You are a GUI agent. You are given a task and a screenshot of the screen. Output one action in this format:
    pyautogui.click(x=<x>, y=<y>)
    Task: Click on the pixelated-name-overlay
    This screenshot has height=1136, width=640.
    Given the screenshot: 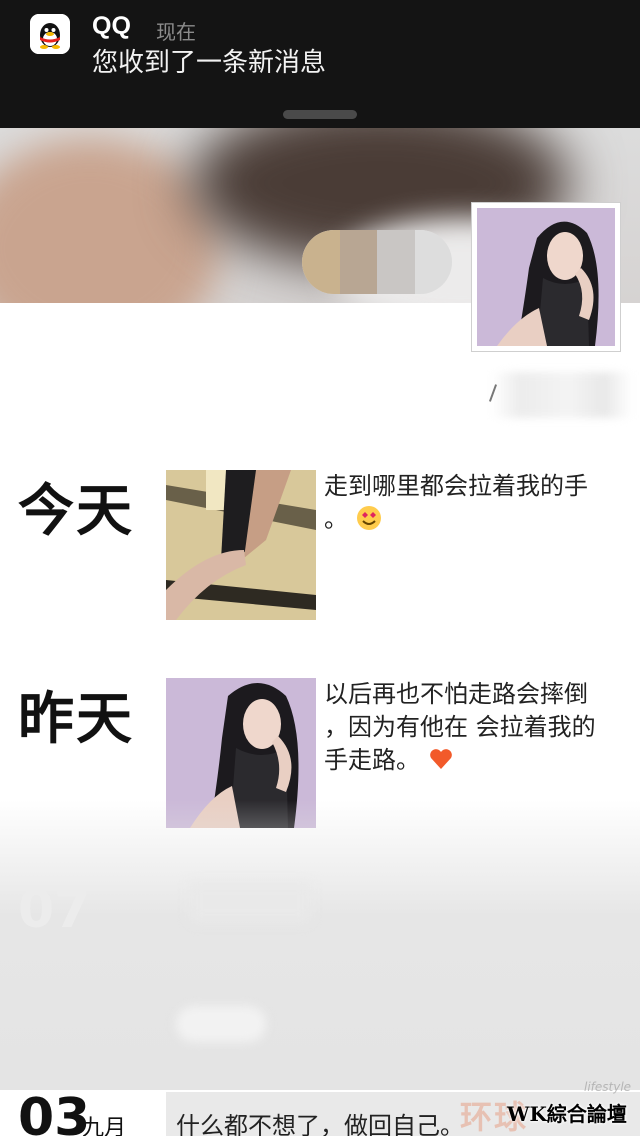 What is the action you would take?
    pyautogui.click(x=377, y=262)
    